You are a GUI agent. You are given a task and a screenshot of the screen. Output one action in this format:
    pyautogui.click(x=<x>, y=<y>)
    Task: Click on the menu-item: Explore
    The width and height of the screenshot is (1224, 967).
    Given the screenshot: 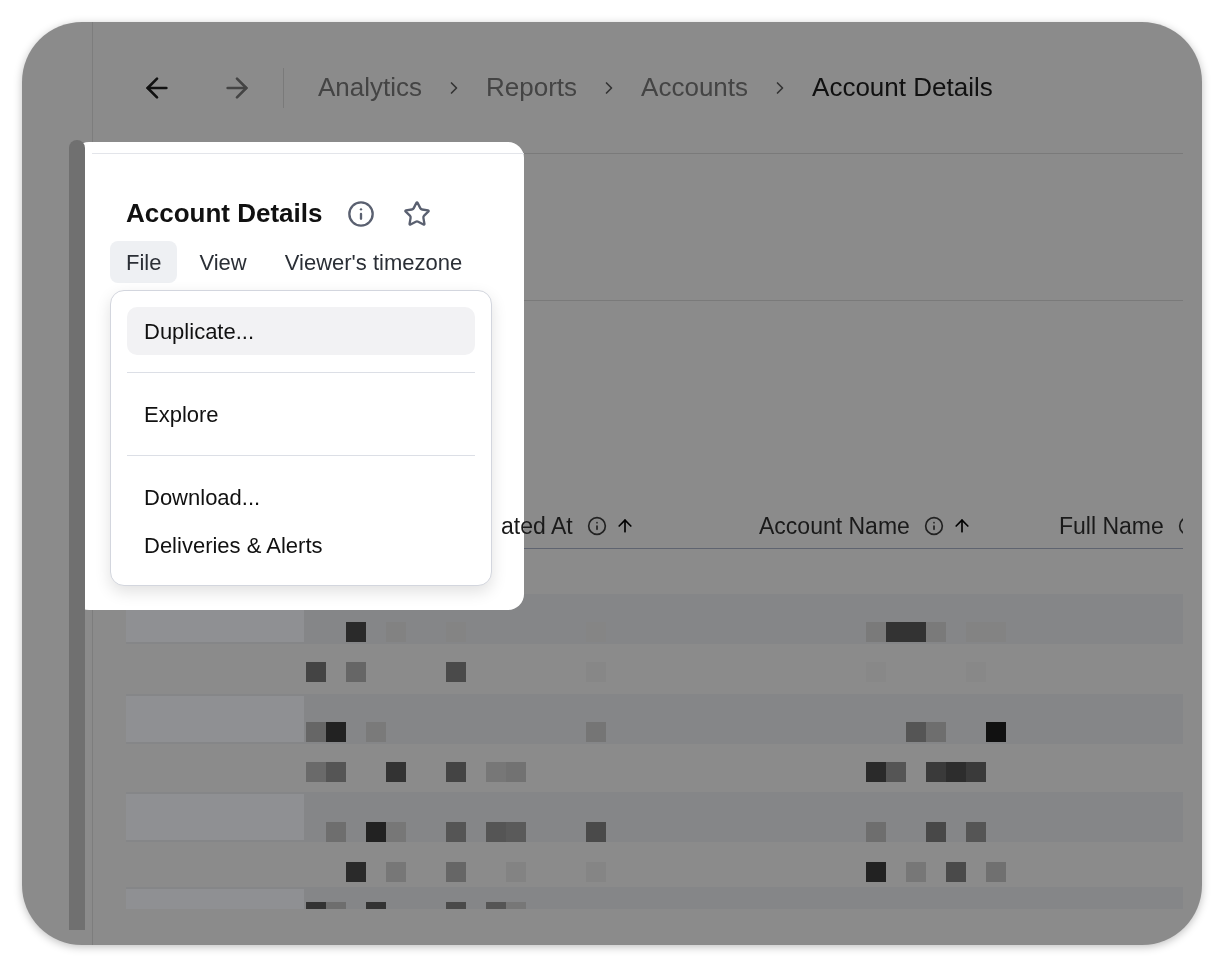 What is the action you would take?
    pyautogui.click(x=301, y=414)
    